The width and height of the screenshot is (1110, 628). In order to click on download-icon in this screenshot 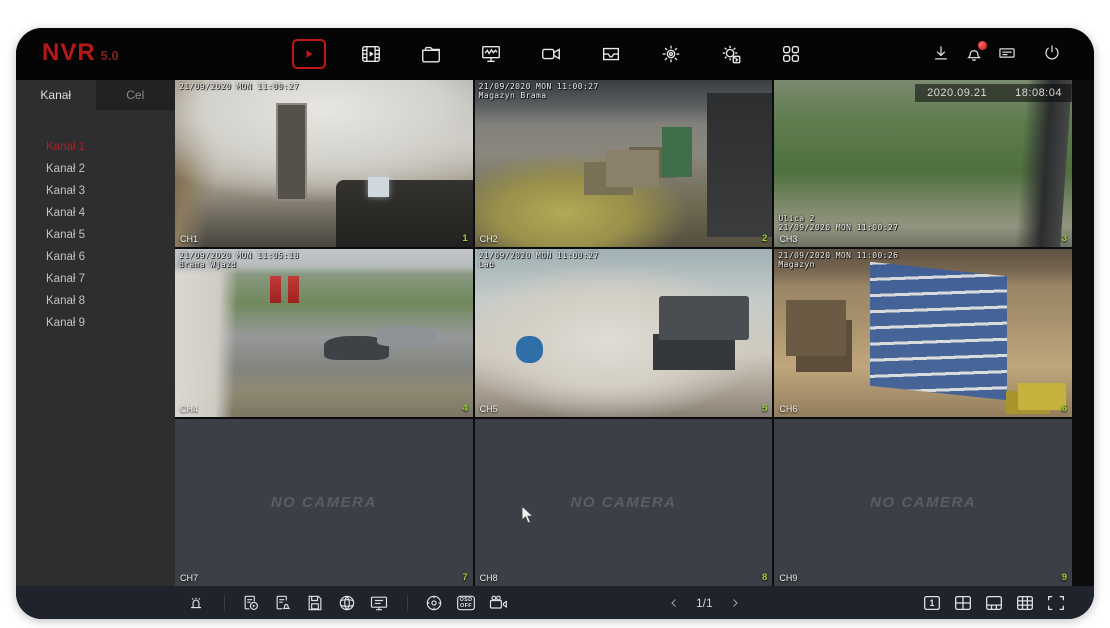, I will do `click(942, 54)`.